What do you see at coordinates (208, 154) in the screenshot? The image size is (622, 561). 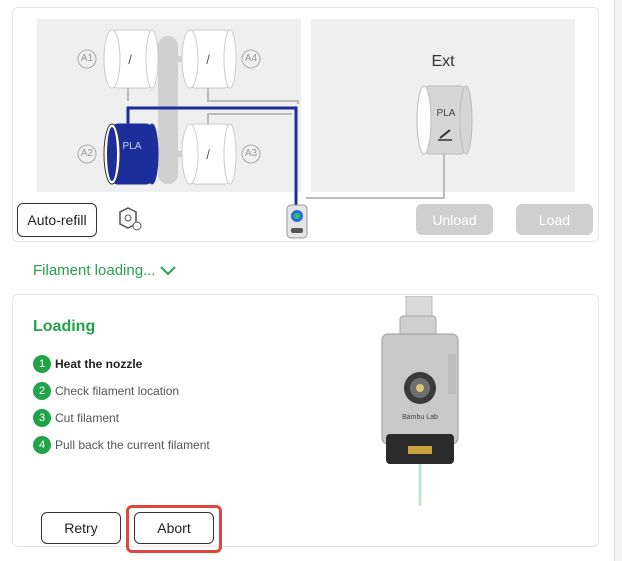 I see `spool-a3-mark: /` at bounding box center [208, 154].